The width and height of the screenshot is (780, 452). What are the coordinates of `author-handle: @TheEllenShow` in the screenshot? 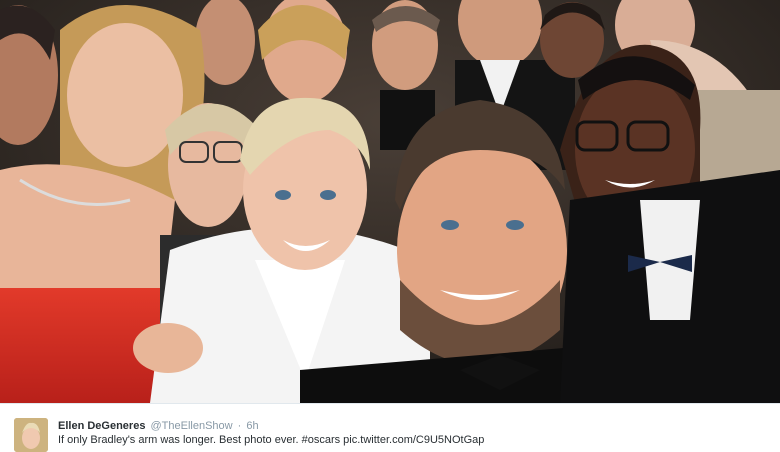 It's located at (192, 426).